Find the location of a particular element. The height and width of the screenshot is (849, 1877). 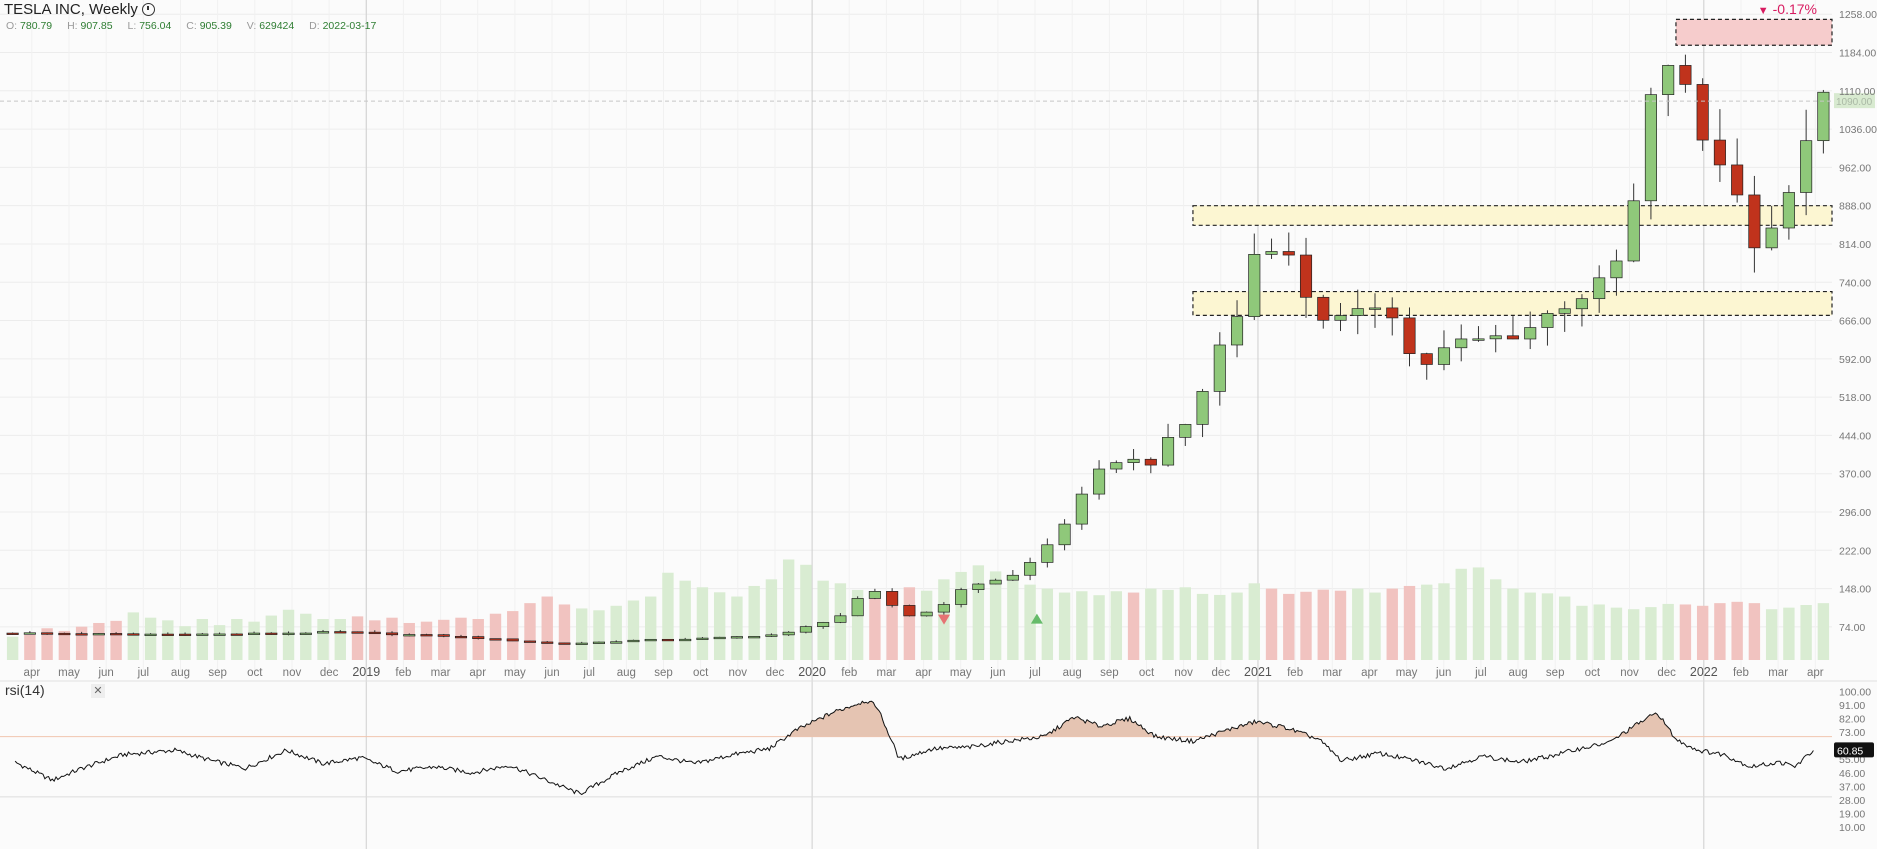

price-tick-label: 592.00 is located at coordinates (1855, 360).